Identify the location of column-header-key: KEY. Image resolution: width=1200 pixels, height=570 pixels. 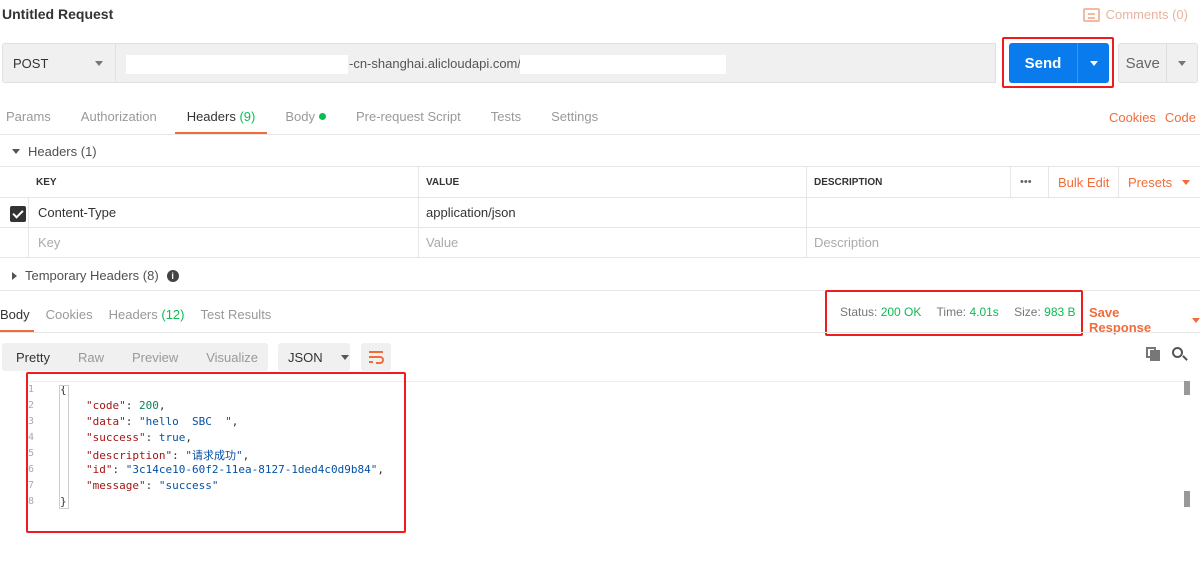
(46, 182).